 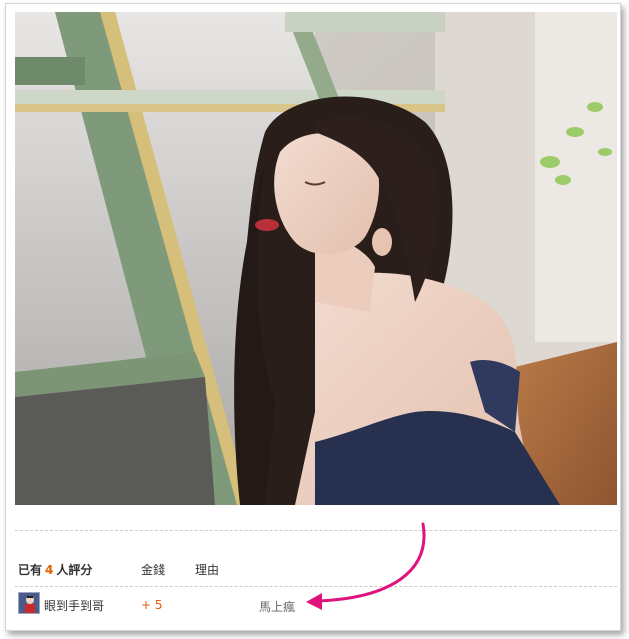 I want to click on annotation-arrow-icon, so click(x=366, y=566).